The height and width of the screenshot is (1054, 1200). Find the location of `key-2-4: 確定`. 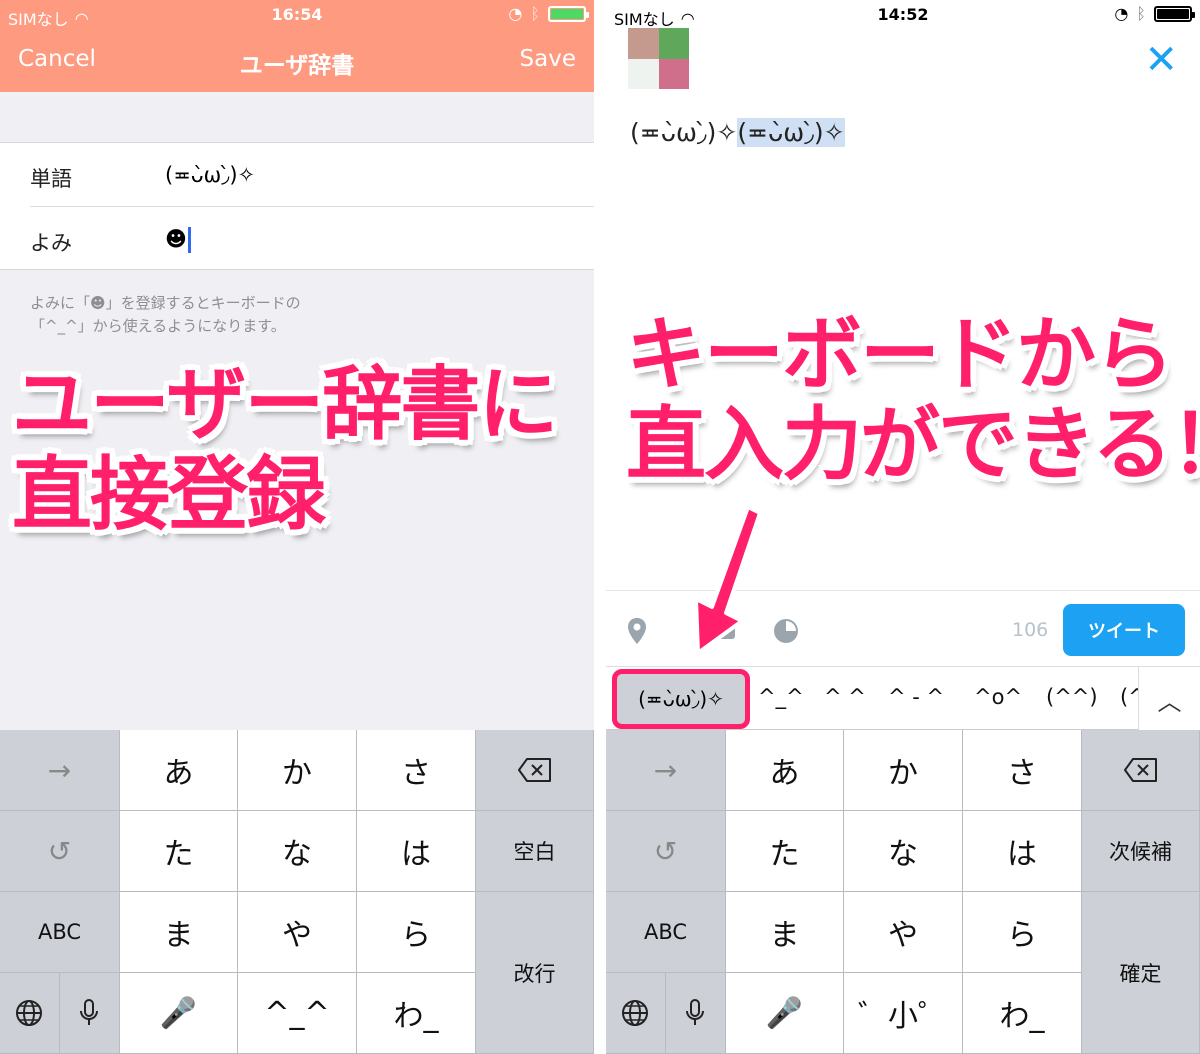

key-2-4: 確定 is located at coordinates (1141, 973).